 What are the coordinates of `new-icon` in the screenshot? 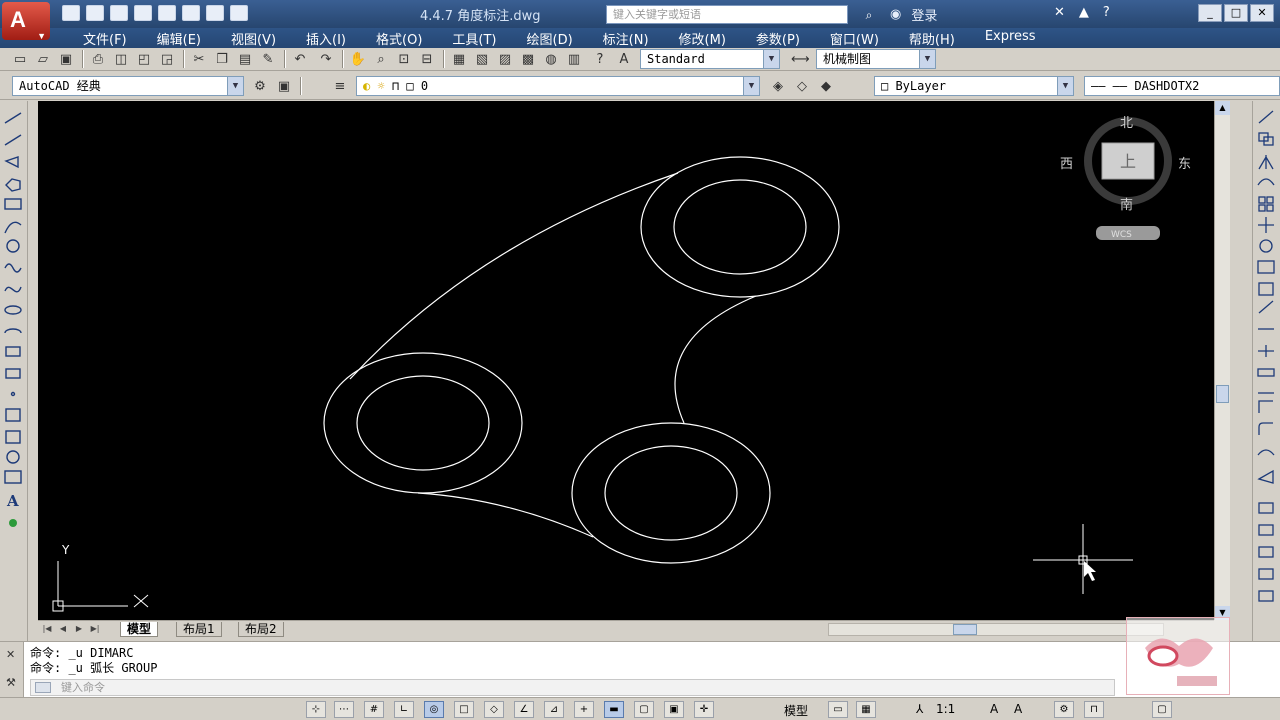 It's located at (71, 13).